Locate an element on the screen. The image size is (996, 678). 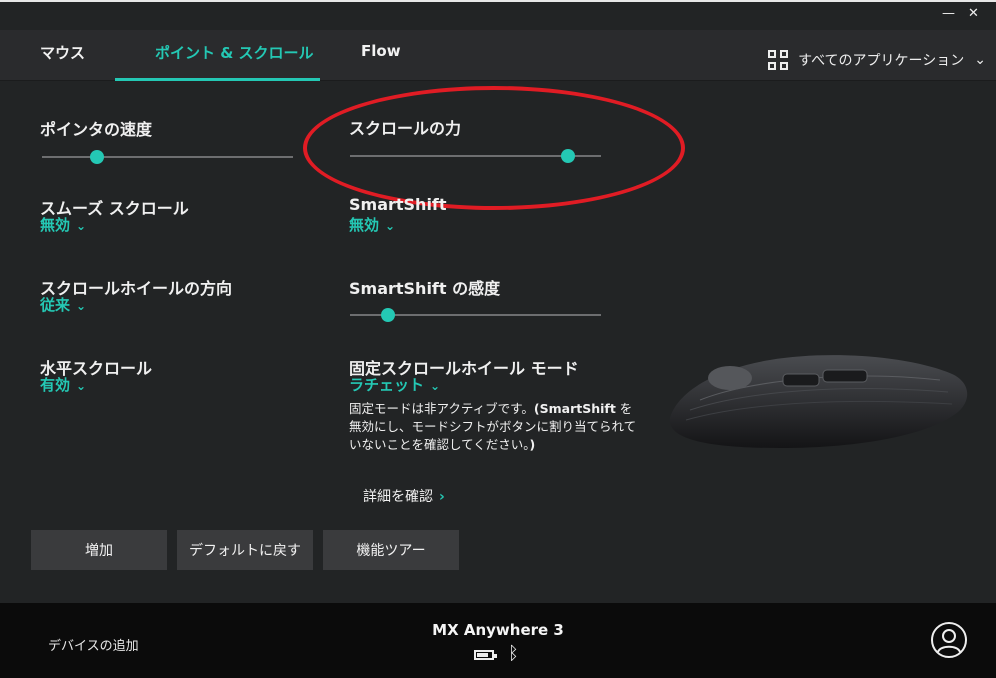
smartshift-sensitivity-label: SmartShift の感度 is located at coordinates (425, 288).